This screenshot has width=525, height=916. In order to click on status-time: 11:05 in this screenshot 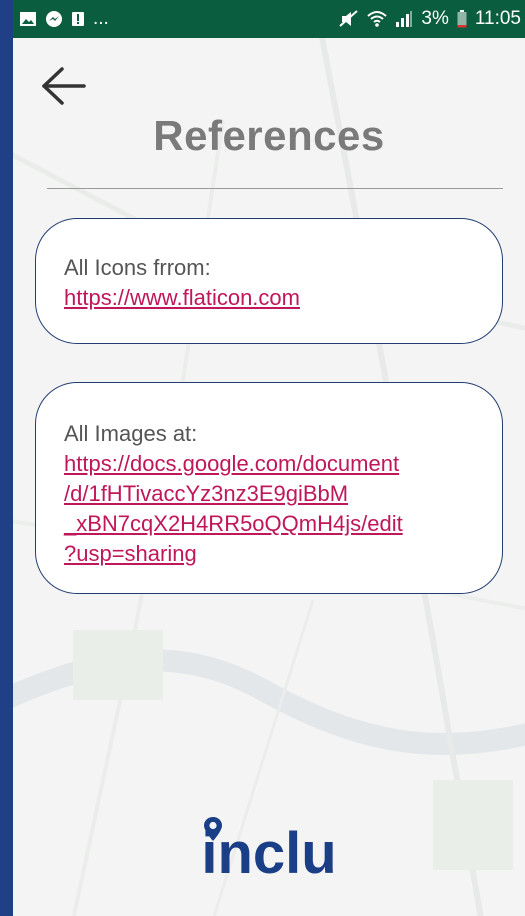, I will do `click(497, 18)`.